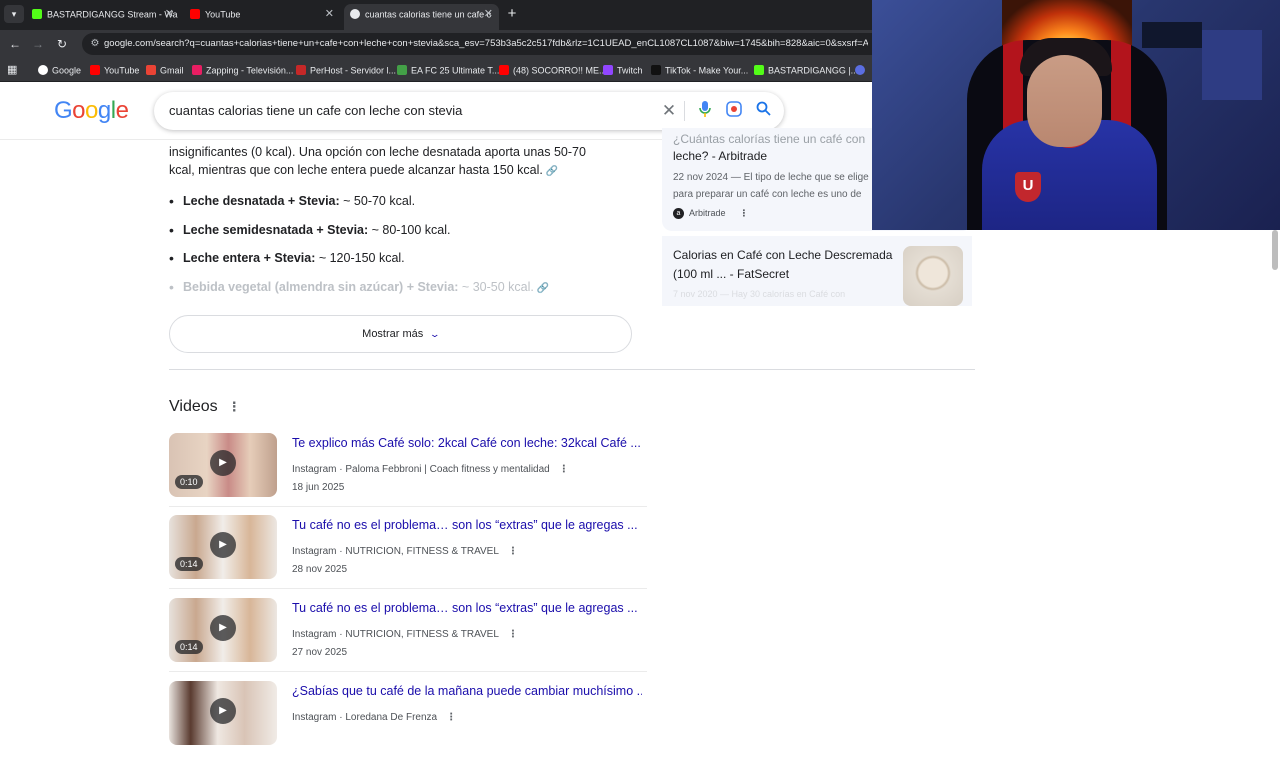  I want to click on video-date: 28 nov 2025, so click(320, 569).